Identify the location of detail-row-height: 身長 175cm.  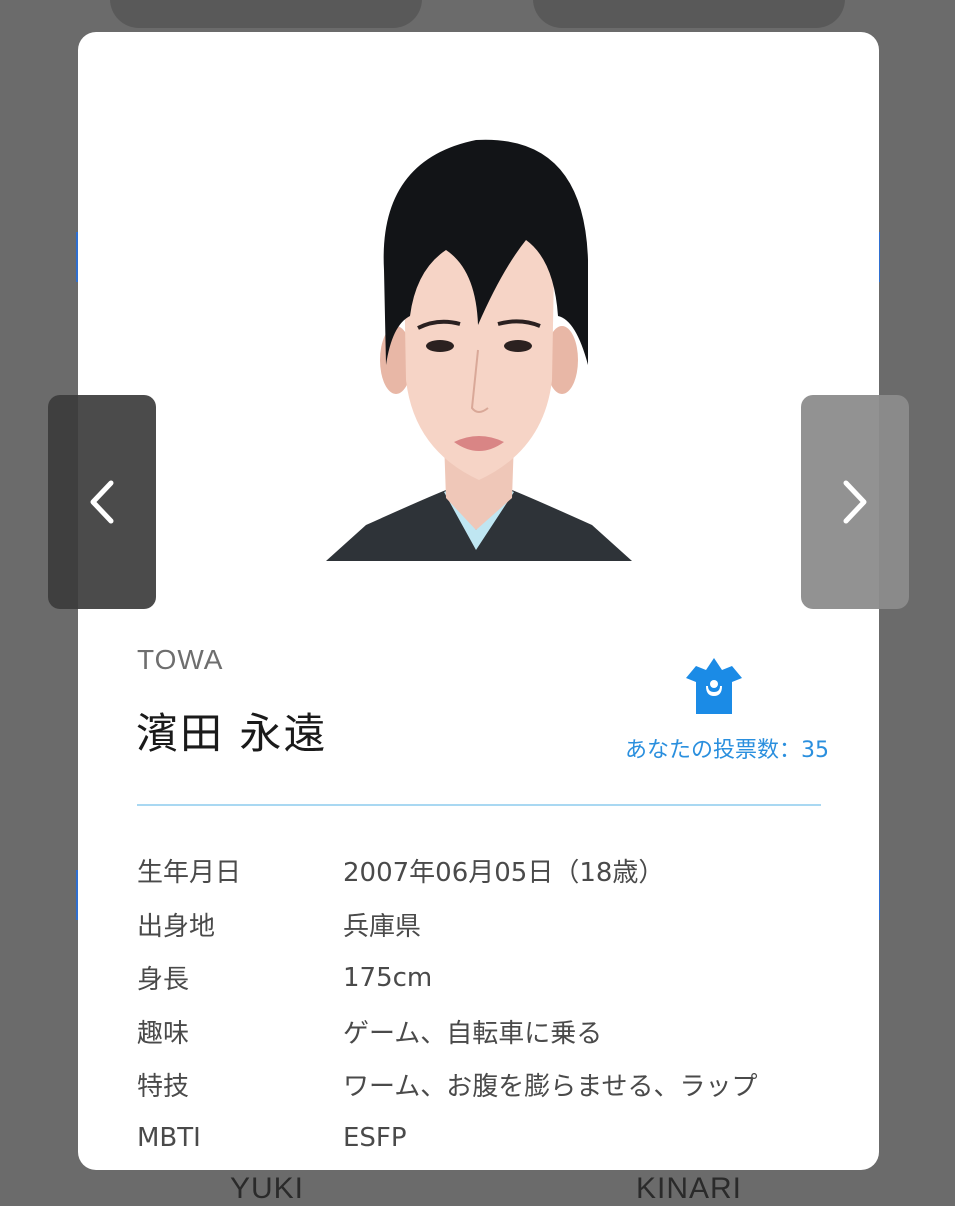
(487, 978).